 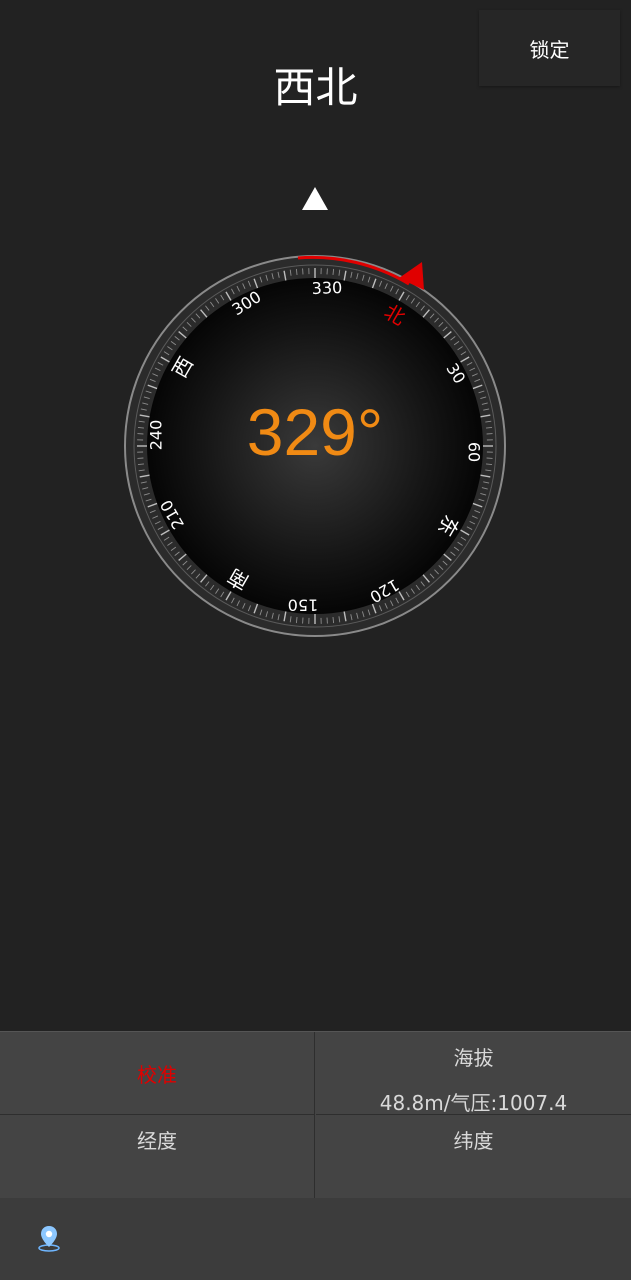 I want to click on direction-name: 西北, so click(x=315, y=87).